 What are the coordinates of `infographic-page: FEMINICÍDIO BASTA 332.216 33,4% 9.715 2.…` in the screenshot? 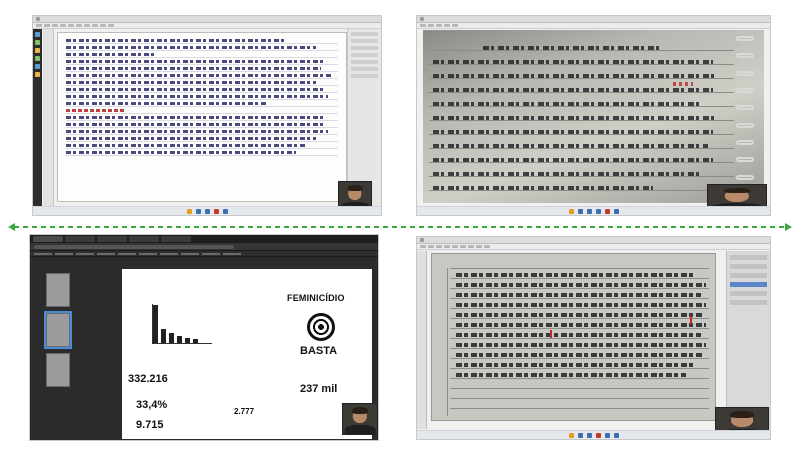 It's located at (247, 354).